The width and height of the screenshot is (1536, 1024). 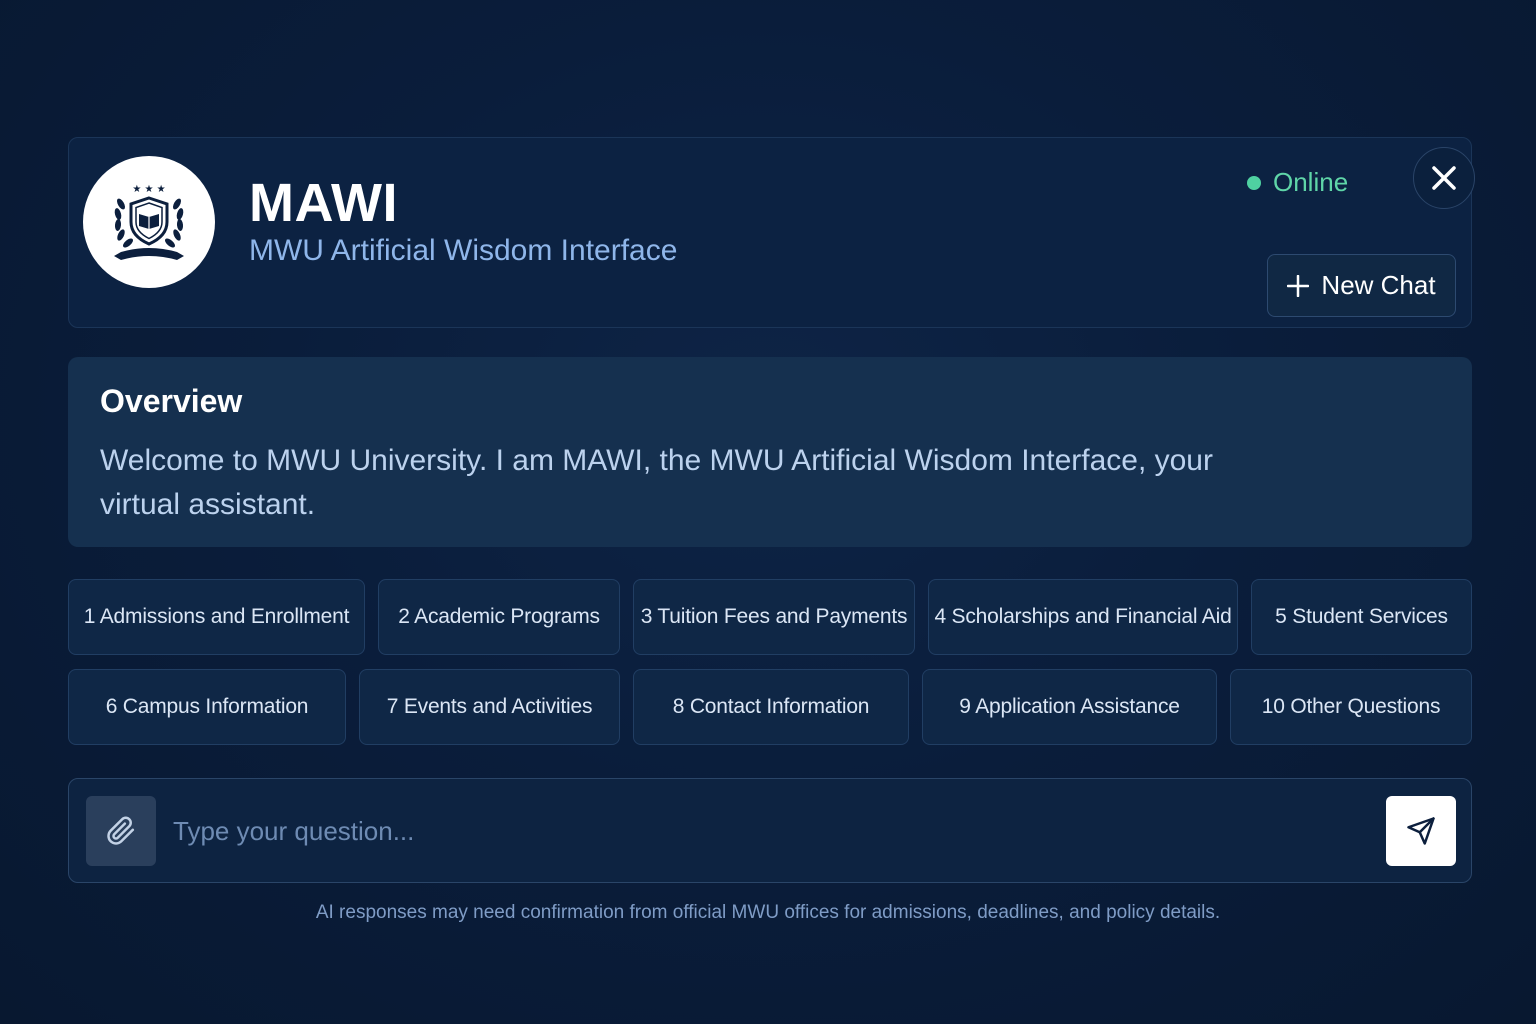 What do you see at coordinates (1378, 285) in the screenshot?
I see `new-chat-label: New Chat` at bounding box center [1378, 285].